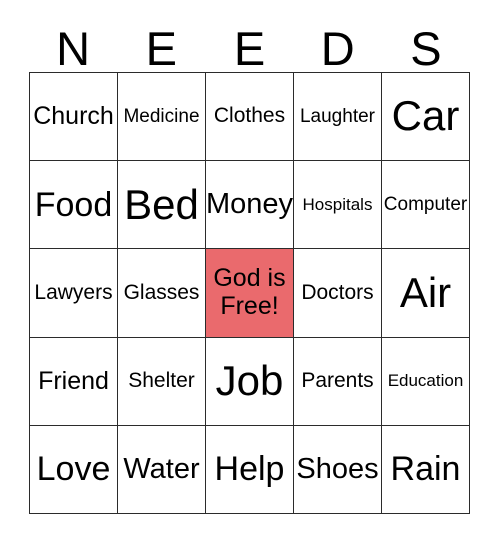 The image size is (500, 544). What do you see at coordinates (161, 48) in the screenshot?
I see `header-letter-2: E` at bounding box center [161, 48].